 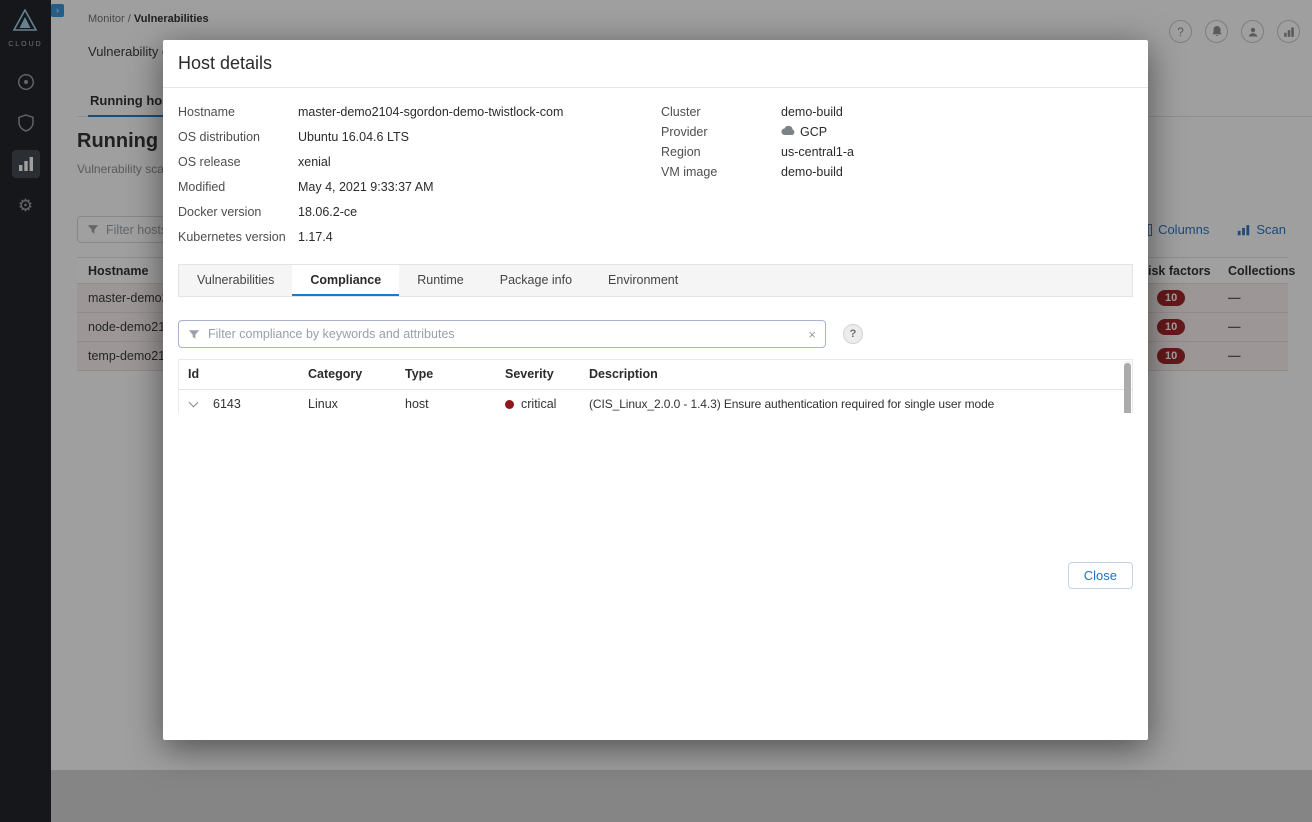 I want to click on info-row: Cluster demo-build, so click(x=897, y=112).